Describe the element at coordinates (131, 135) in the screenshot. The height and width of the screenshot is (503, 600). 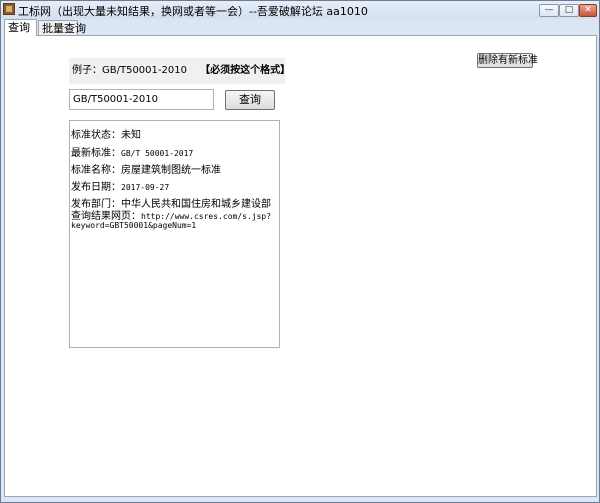
I see `status-value: 未知` at that location.